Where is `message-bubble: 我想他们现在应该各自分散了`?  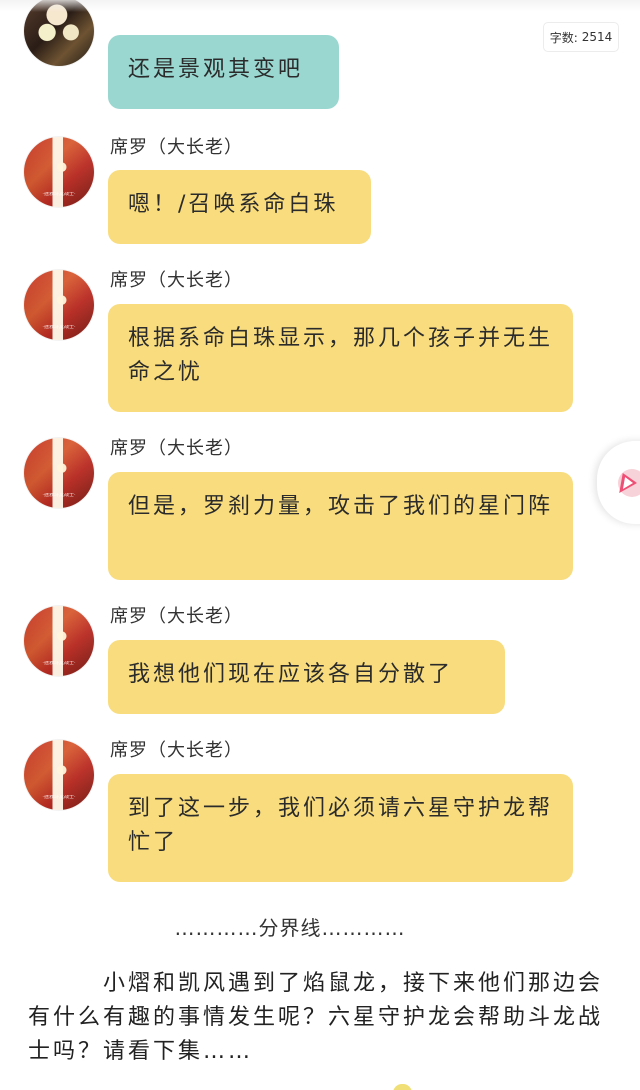
message-bubble: 我想他们现在应该各自分散了 is located at coordinates (306, 677).